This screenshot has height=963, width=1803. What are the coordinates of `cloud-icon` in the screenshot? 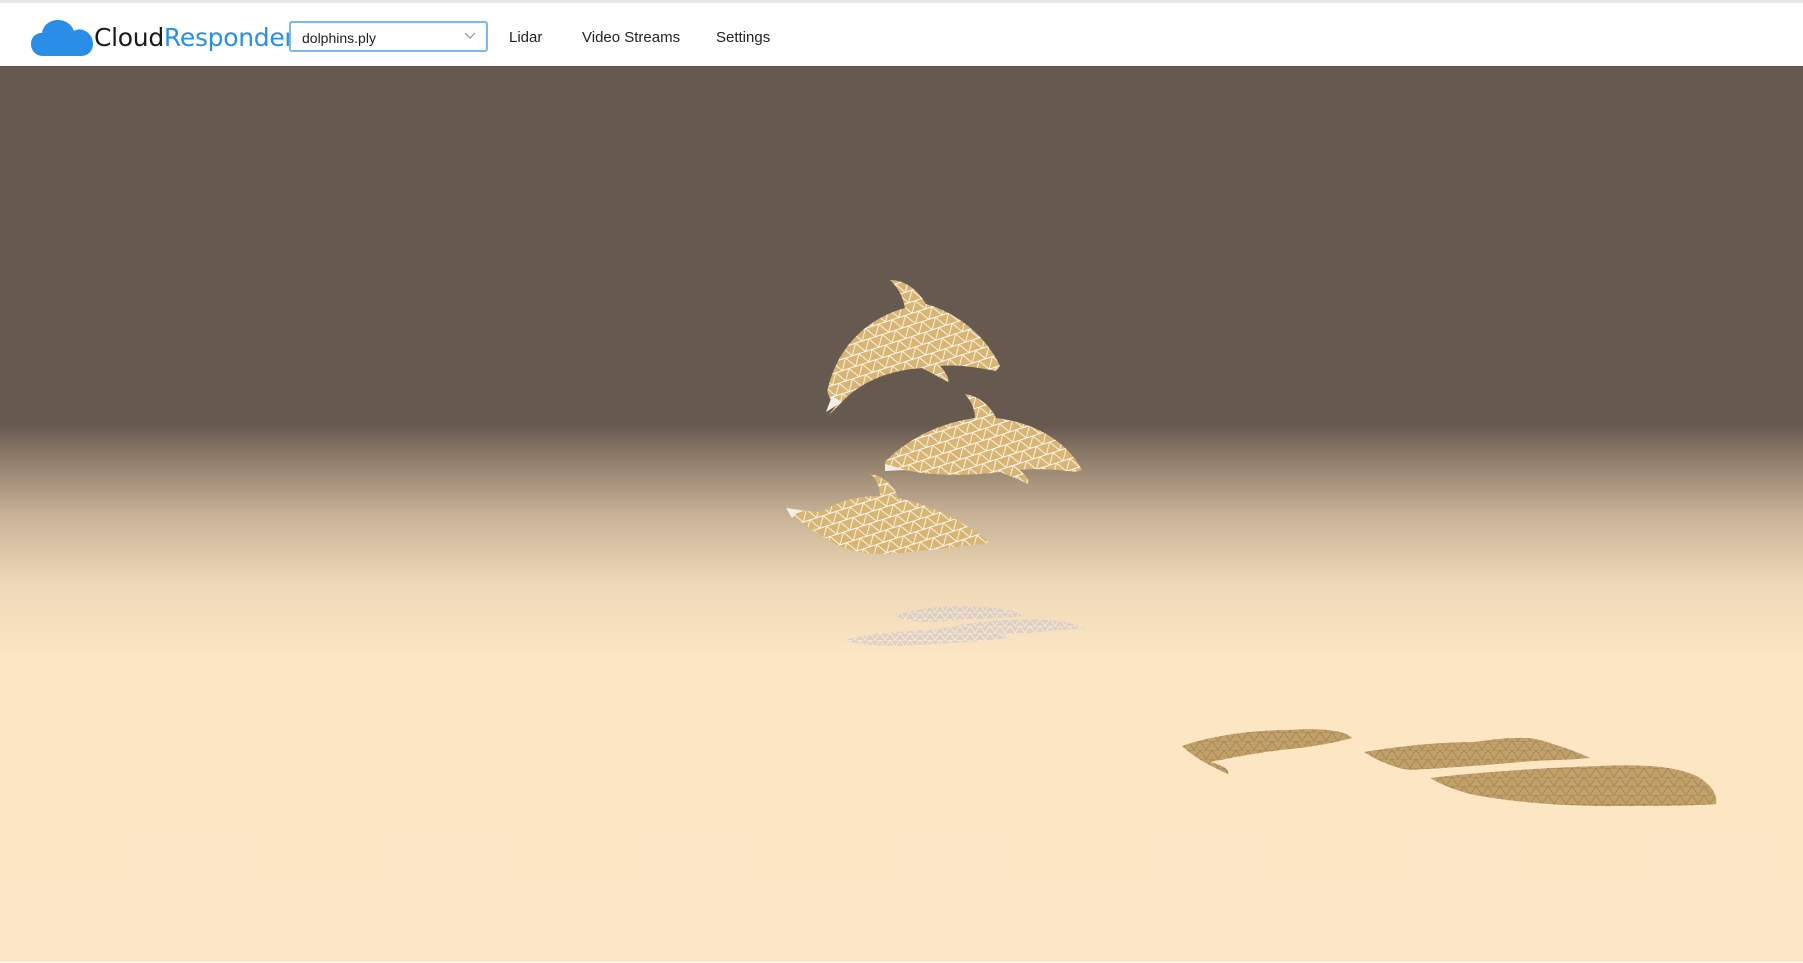 It's located at (62, 38).